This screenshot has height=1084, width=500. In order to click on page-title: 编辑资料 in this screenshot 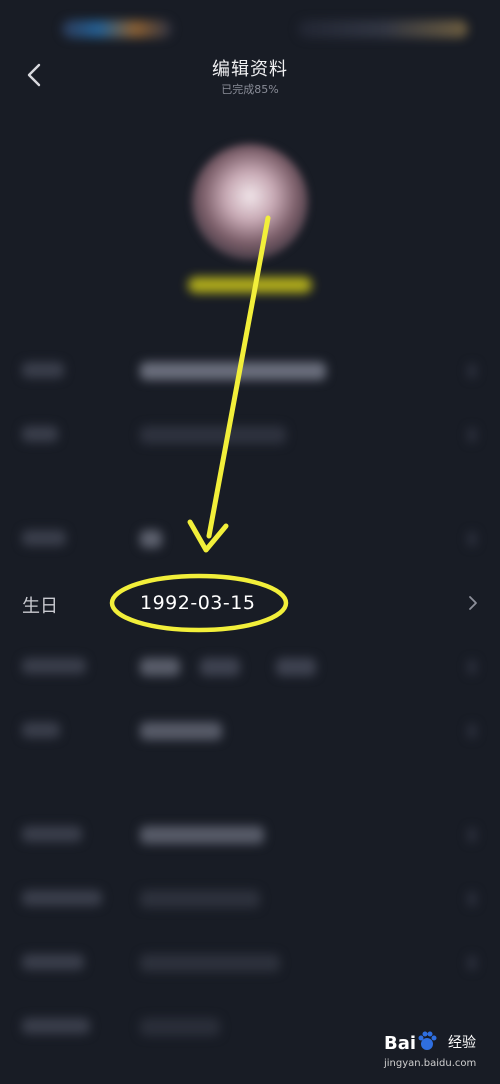, I will do `click(250, 69)`.